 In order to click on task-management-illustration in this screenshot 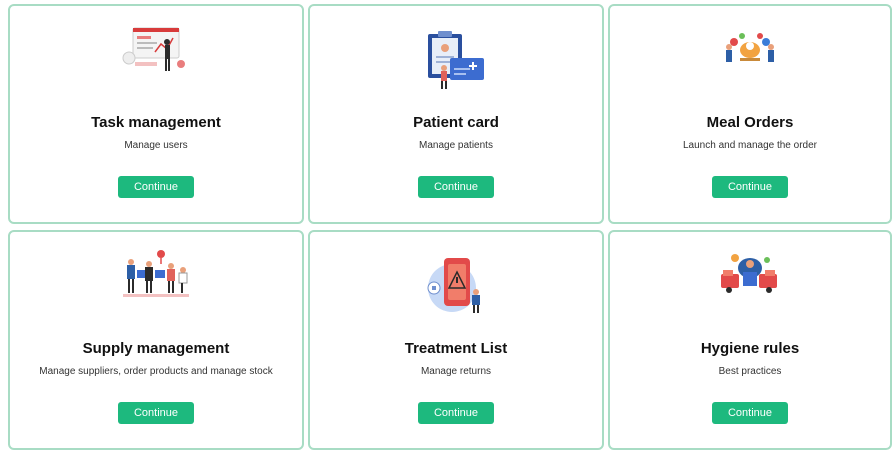, I will do `click(153, 49)`.